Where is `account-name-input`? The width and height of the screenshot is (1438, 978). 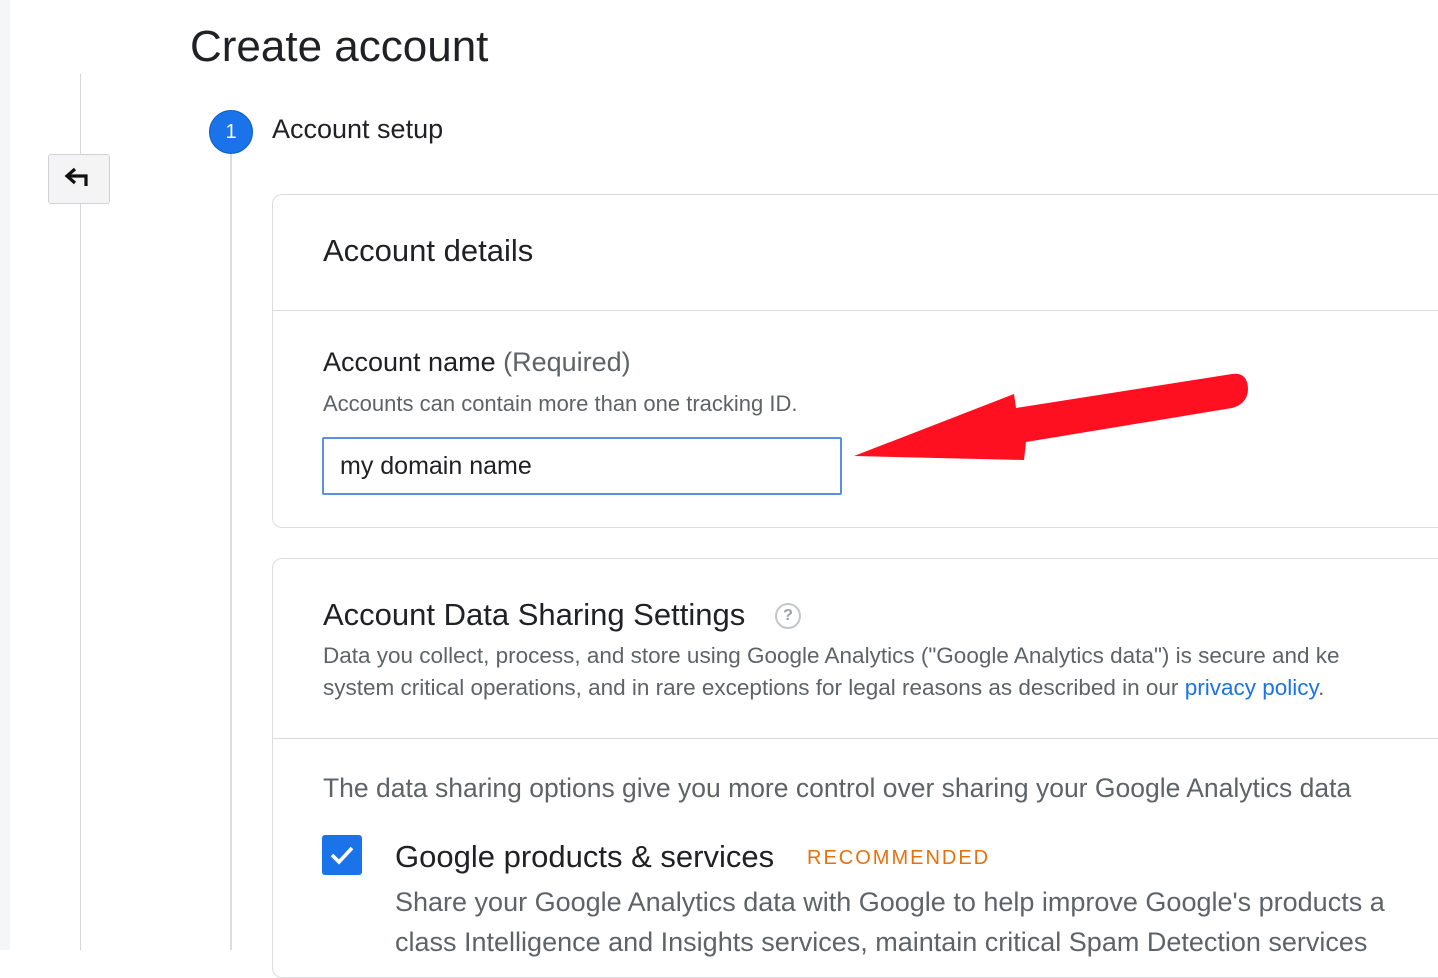 account-name-input is located at coordinates (582, 466).